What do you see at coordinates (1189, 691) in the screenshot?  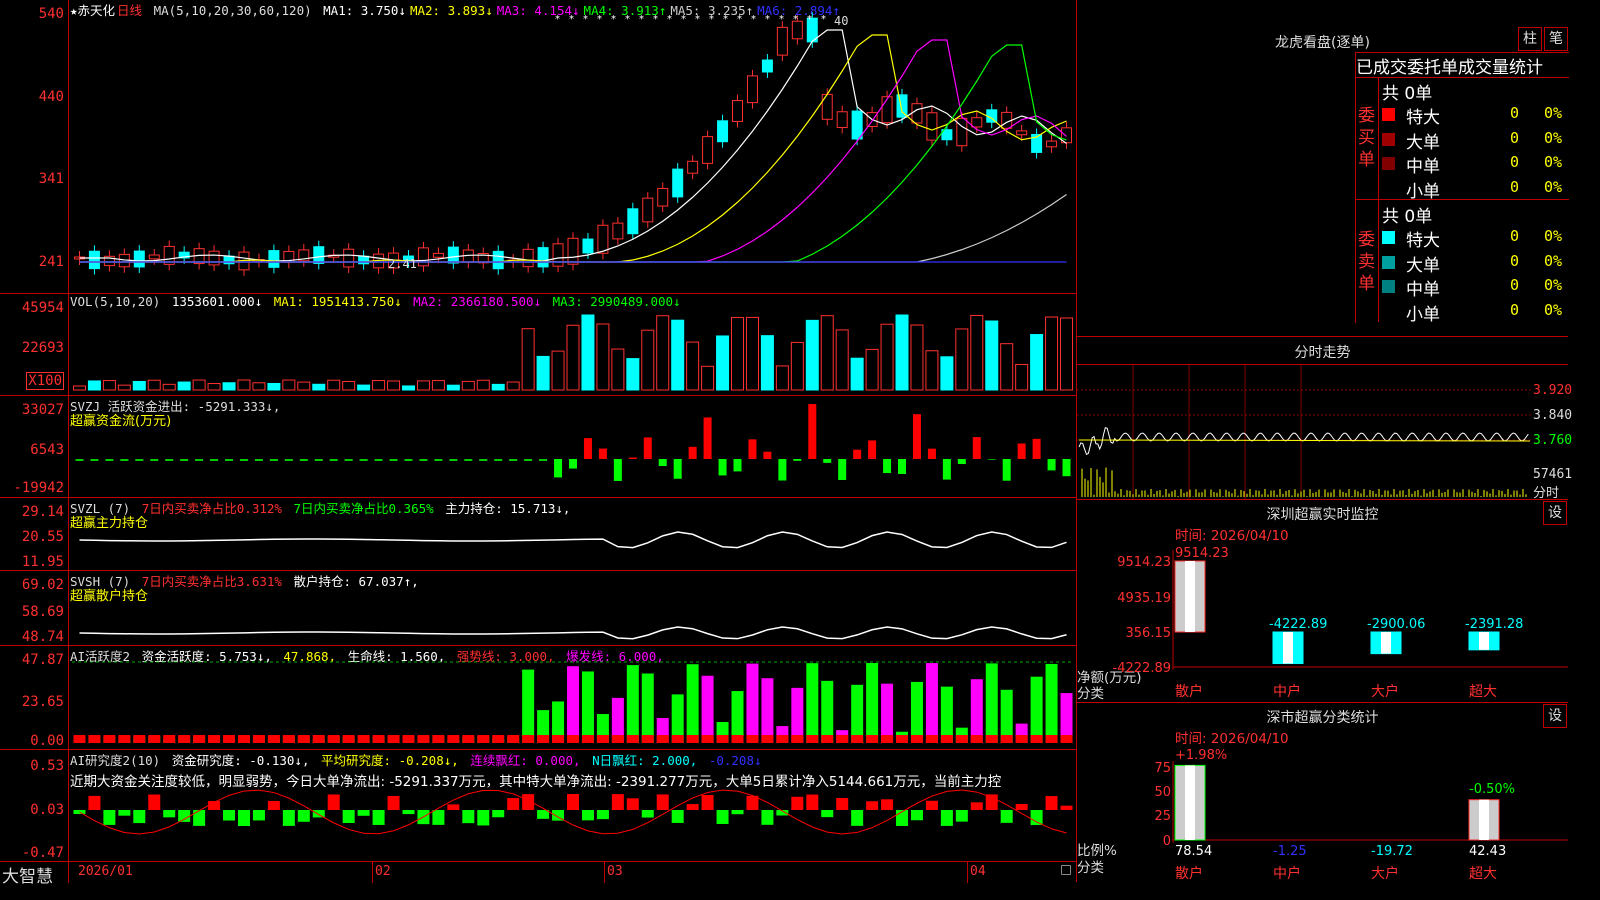 I see `monitor-category-label: 散户` at bounding box center [1189, 691].